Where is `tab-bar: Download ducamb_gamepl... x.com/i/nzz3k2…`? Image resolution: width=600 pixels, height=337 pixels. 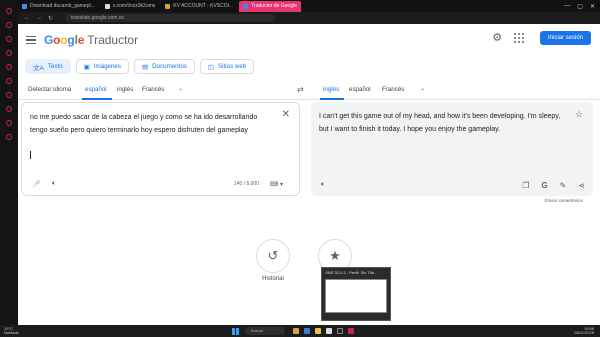 tab-bar: Download ducamb_gamepl... x.com/i/nzz3k2… is located at coordinates (309, 6).